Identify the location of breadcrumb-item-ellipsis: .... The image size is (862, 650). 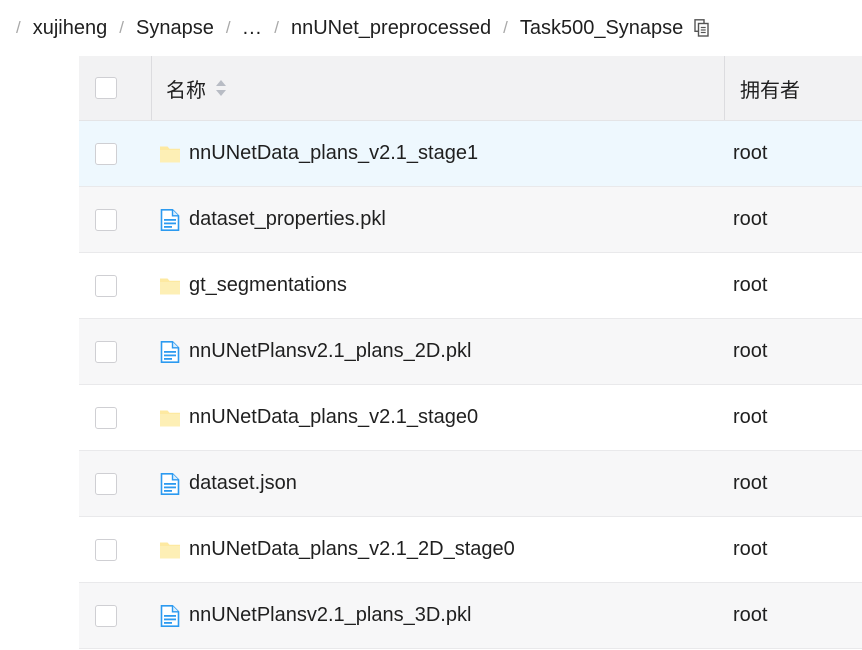
(253, 28).